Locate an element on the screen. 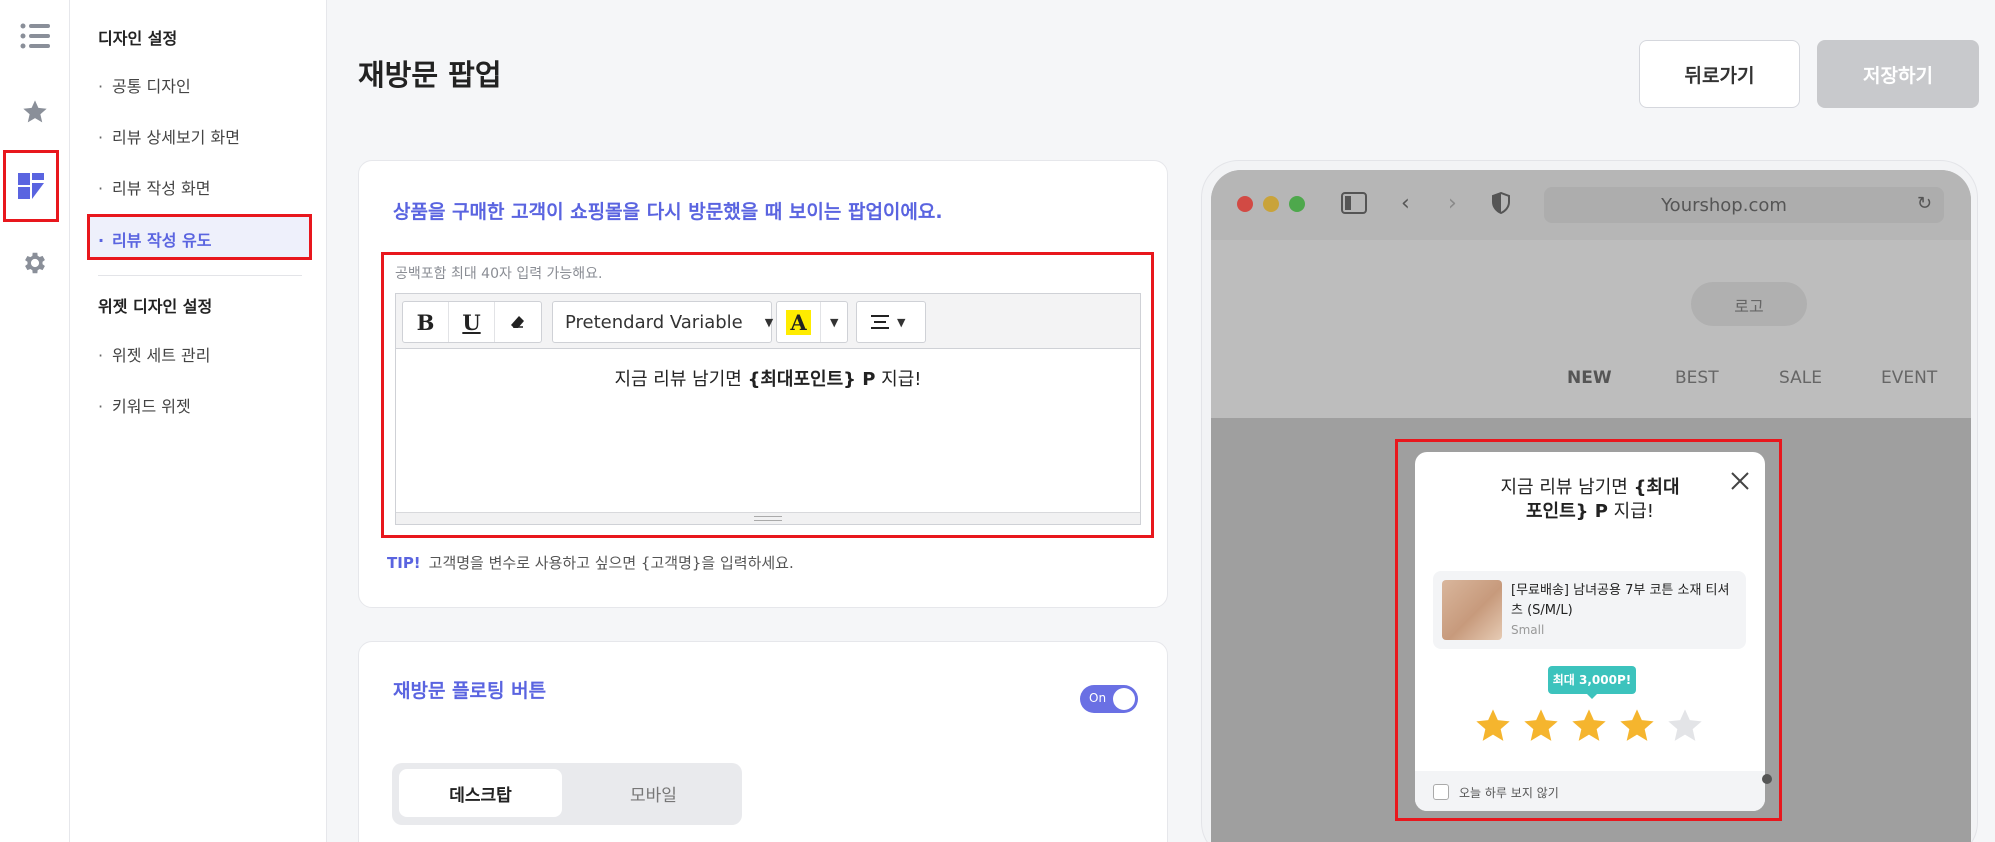  text-color-control: A ▼ is located at coordinates (812, 322).